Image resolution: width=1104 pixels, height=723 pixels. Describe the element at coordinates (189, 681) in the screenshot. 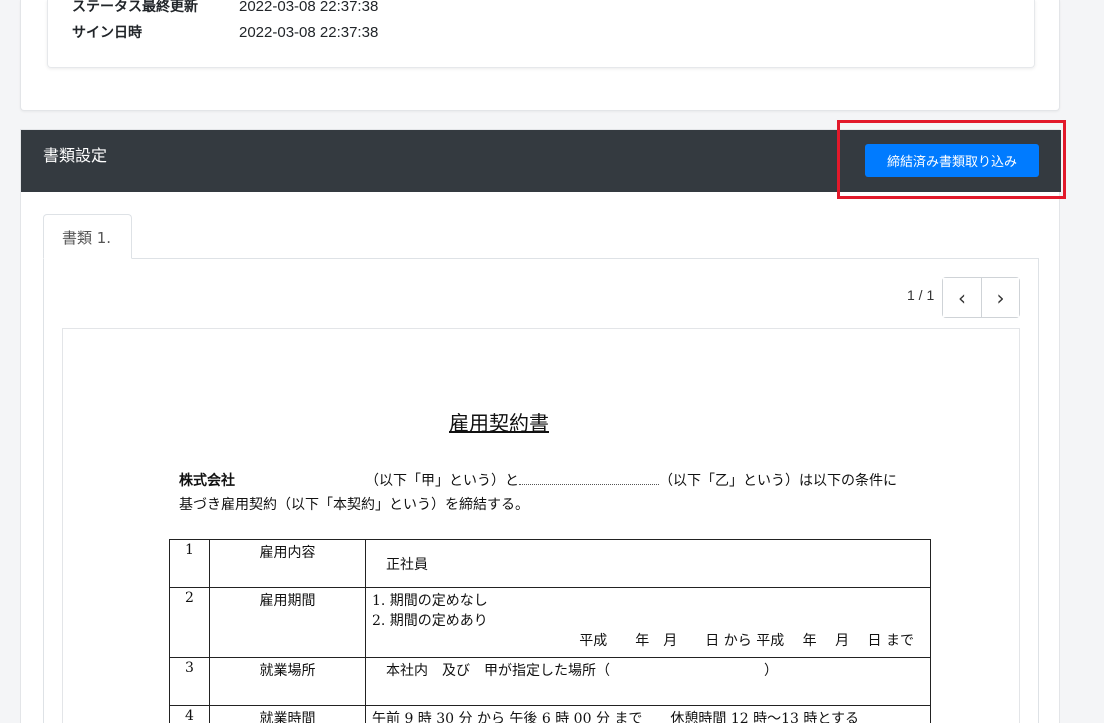

I see `row-number: 3` at that location.